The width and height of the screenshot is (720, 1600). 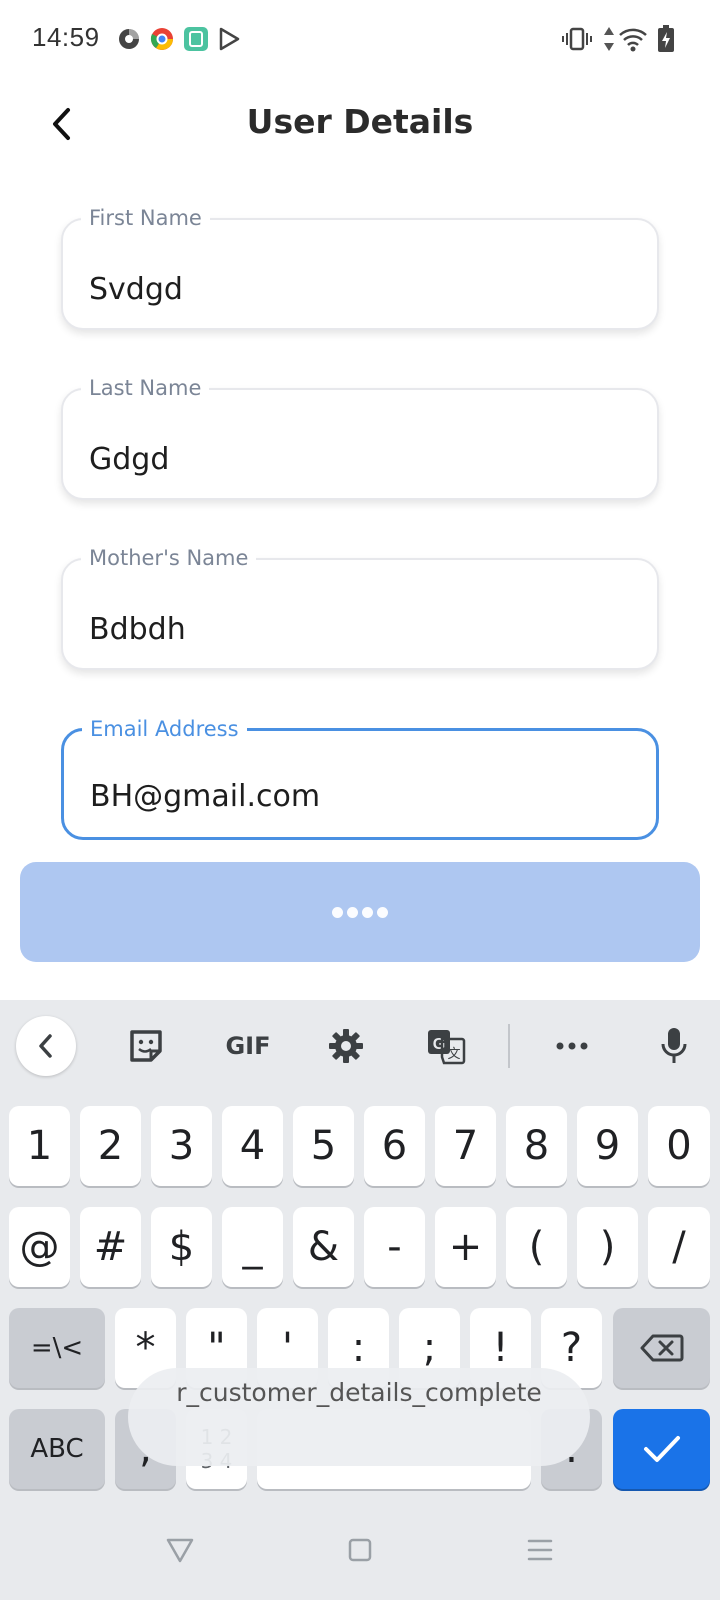 What do you see at coordinates (145, 388) in the screenshot?
I see `last-name-label: Last Name` at bounding box center [145, 388].